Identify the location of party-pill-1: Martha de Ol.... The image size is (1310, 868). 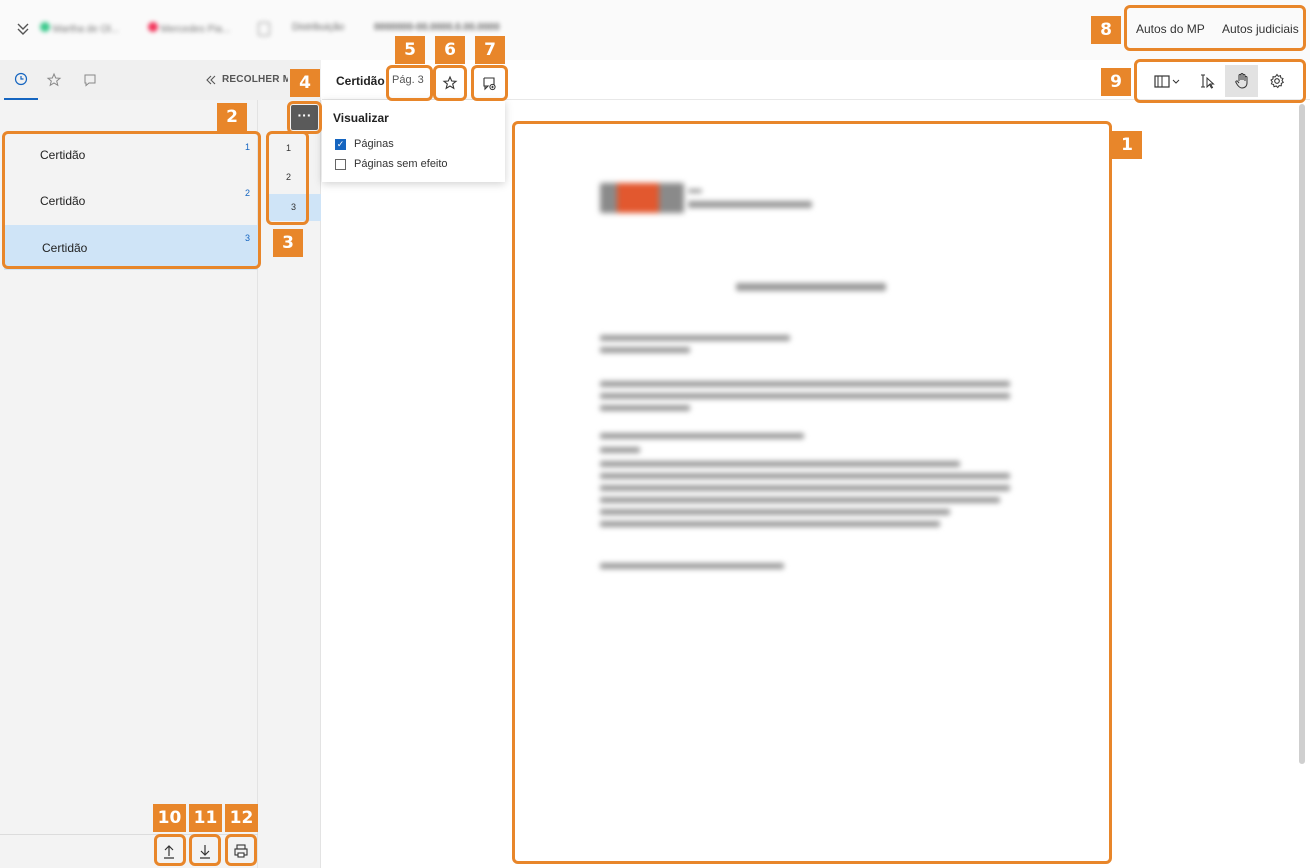
(79, 28).